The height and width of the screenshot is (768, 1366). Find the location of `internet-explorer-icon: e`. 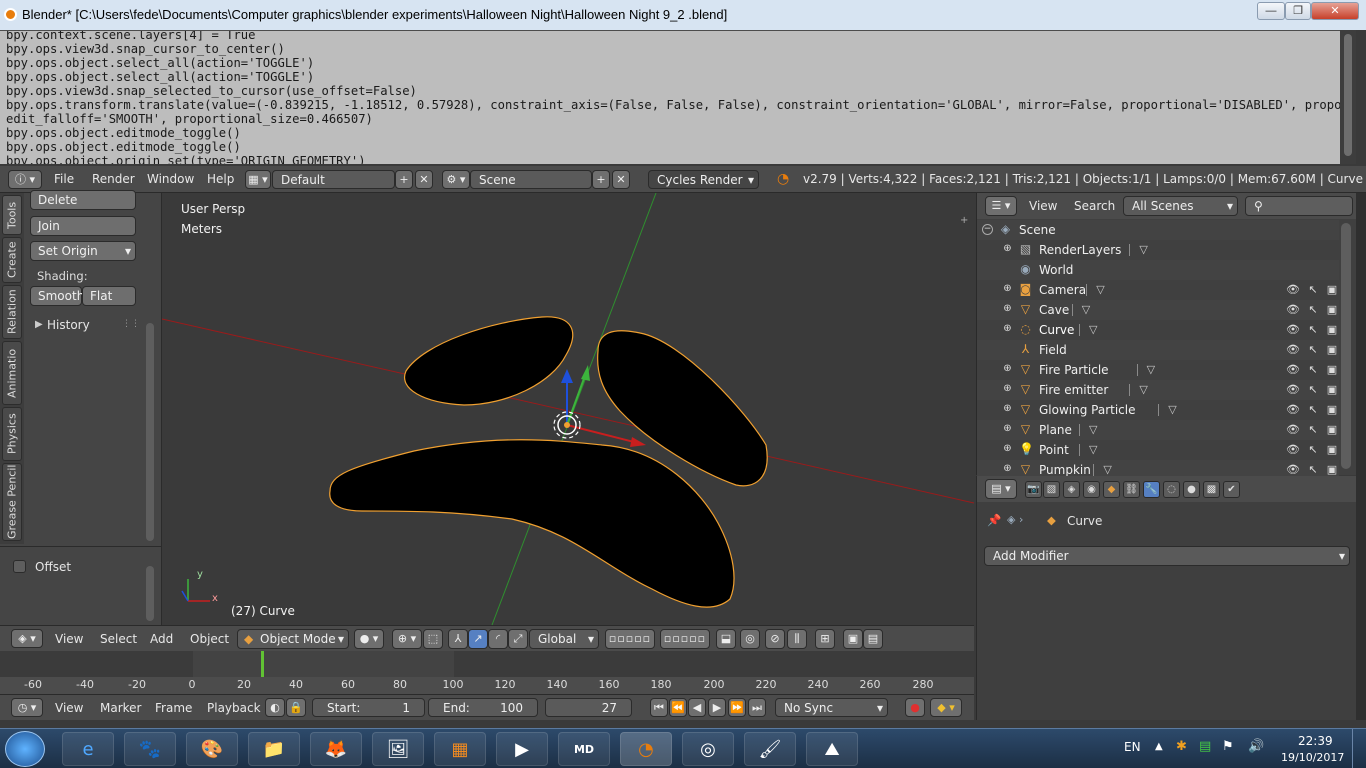

internet-explorer-icon: e is located at coordinates (88, 749).